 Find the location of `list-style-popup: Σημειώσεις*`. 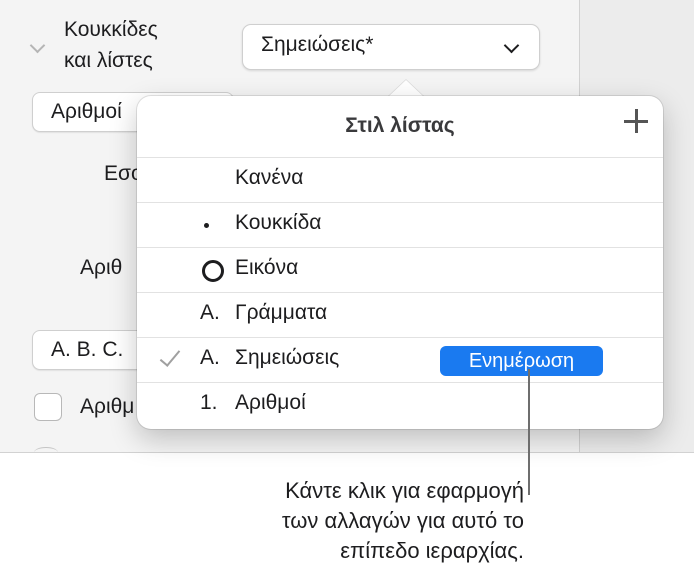

list-style-popup: Σημειώσεις* is located at coordinates (391, 47).